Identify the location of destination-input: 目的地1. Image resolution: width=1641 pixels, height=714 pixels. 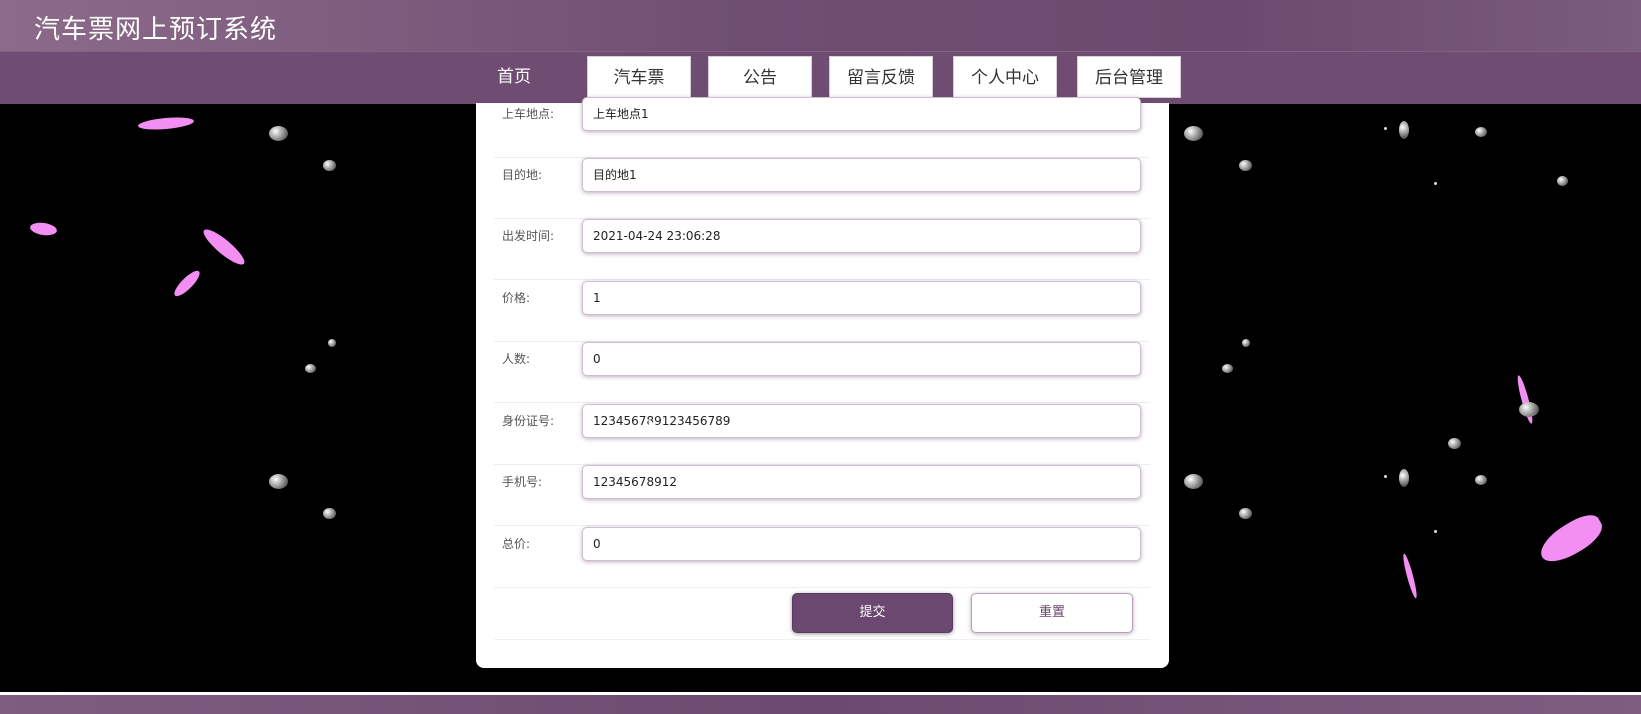
(861, 175).